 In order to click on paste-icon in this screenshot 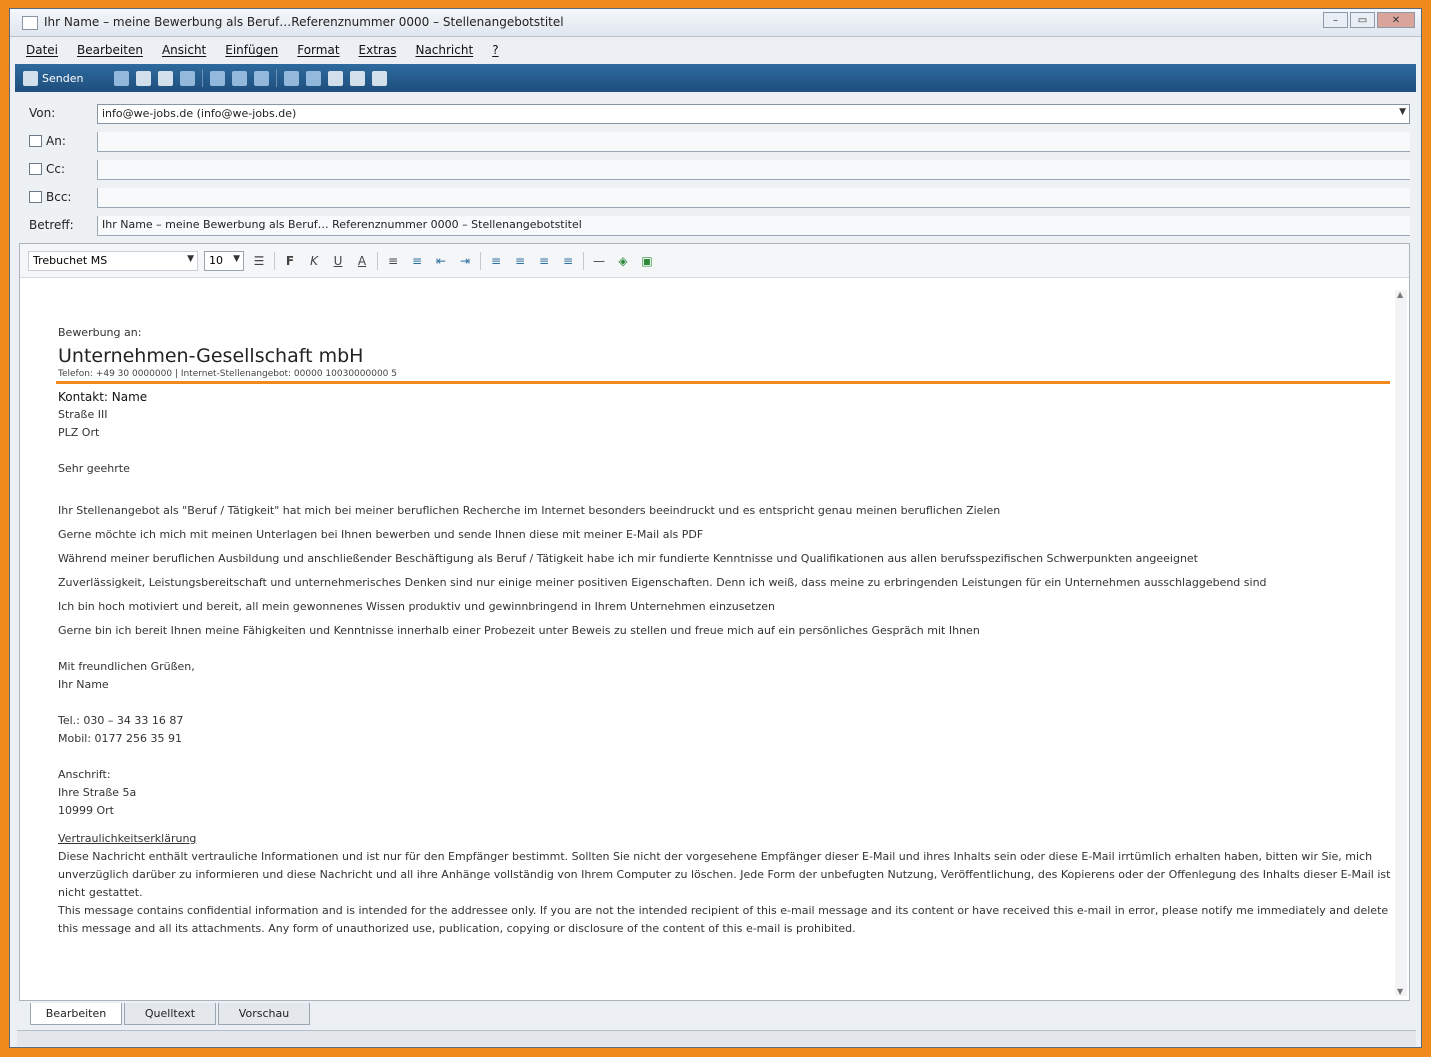, I will do `click(166, 78)`.